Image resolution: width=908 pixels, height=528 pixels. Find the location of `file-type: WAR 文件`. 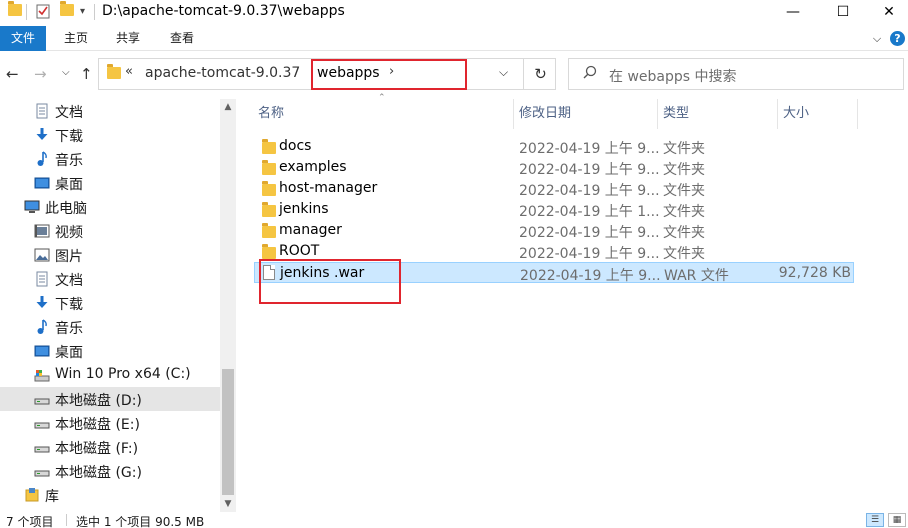

file-type: WAR 文件 is located at coordinates (696, 276).